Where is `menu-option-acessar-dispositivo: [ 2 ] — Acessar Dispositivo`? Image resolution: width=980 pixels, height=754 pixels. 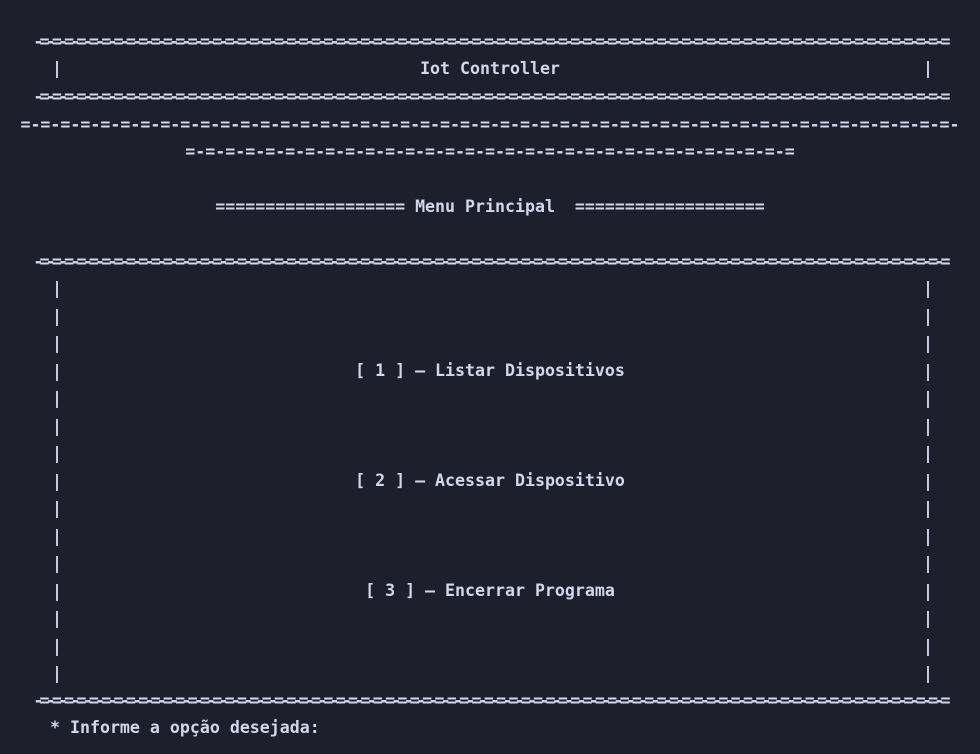
menu-option-acessar-dispositivo: [ 2 ] — Acessar Dispositivo is located at coordinates (490, 481).